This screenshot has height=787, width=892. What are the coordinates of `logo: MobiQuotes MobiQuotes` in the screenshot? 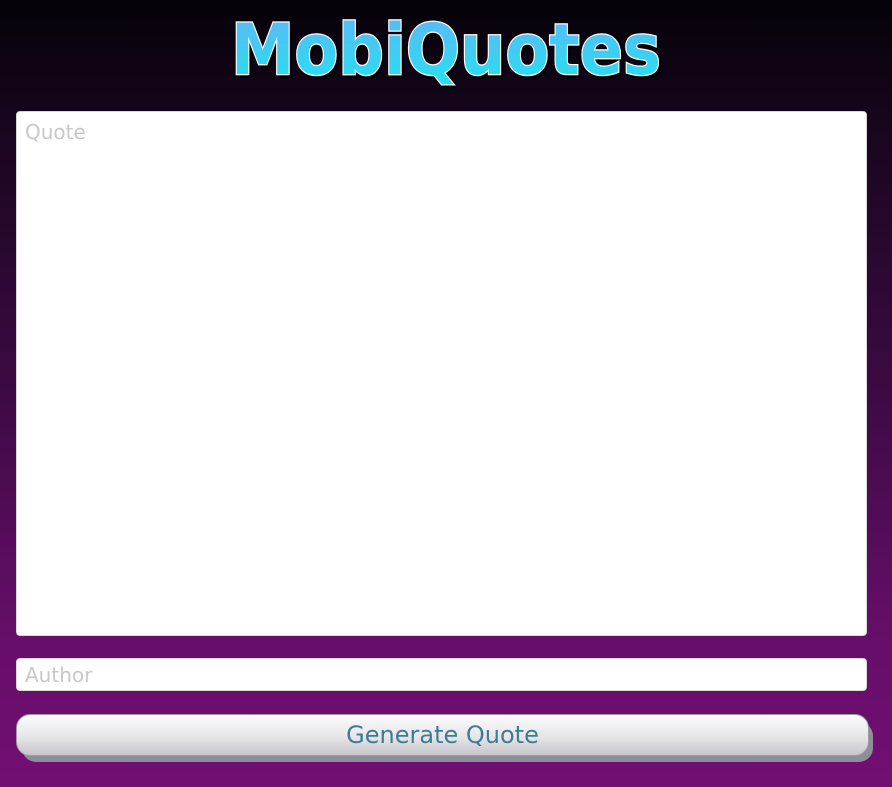 It's located at (446, 48).